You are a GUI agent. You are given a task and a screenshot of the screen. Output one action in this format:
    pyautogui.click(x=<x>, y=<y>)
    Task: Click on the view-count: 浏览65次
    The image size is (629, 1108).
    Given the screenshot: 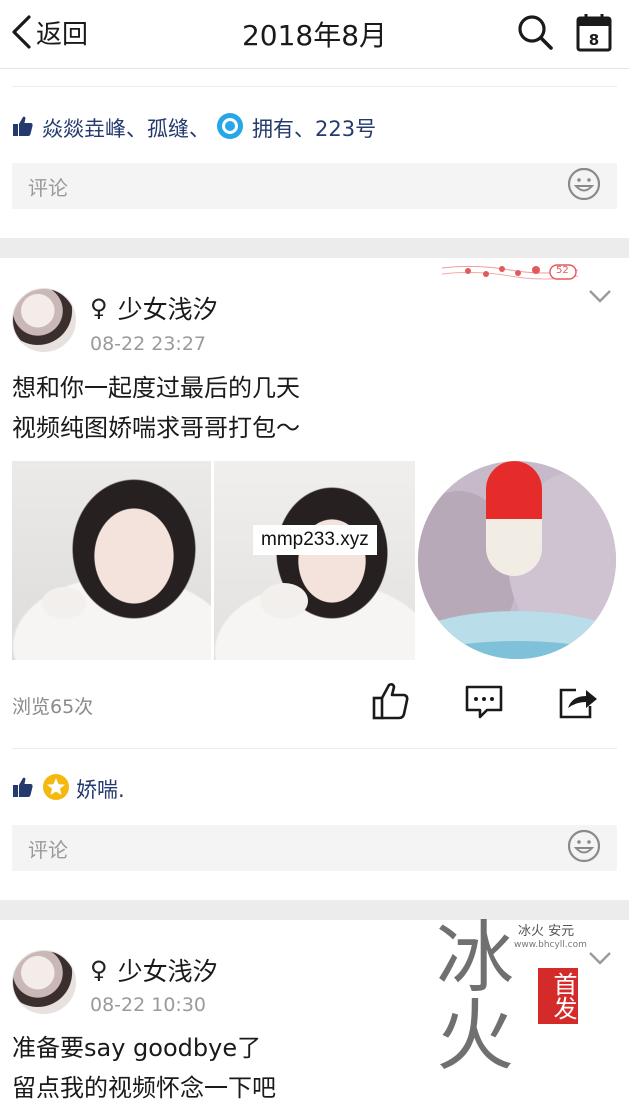 What is the action you would take?
    pyautogui.click(x=53, y=707)
    